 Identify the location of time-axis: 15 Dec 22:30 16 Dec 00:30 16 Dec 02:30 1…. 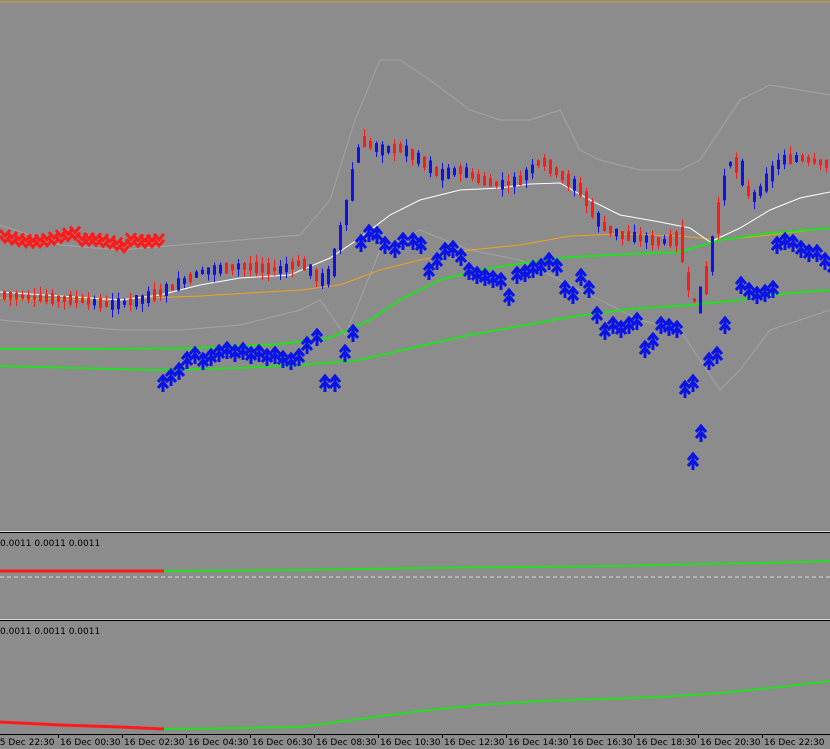
(415, 741).